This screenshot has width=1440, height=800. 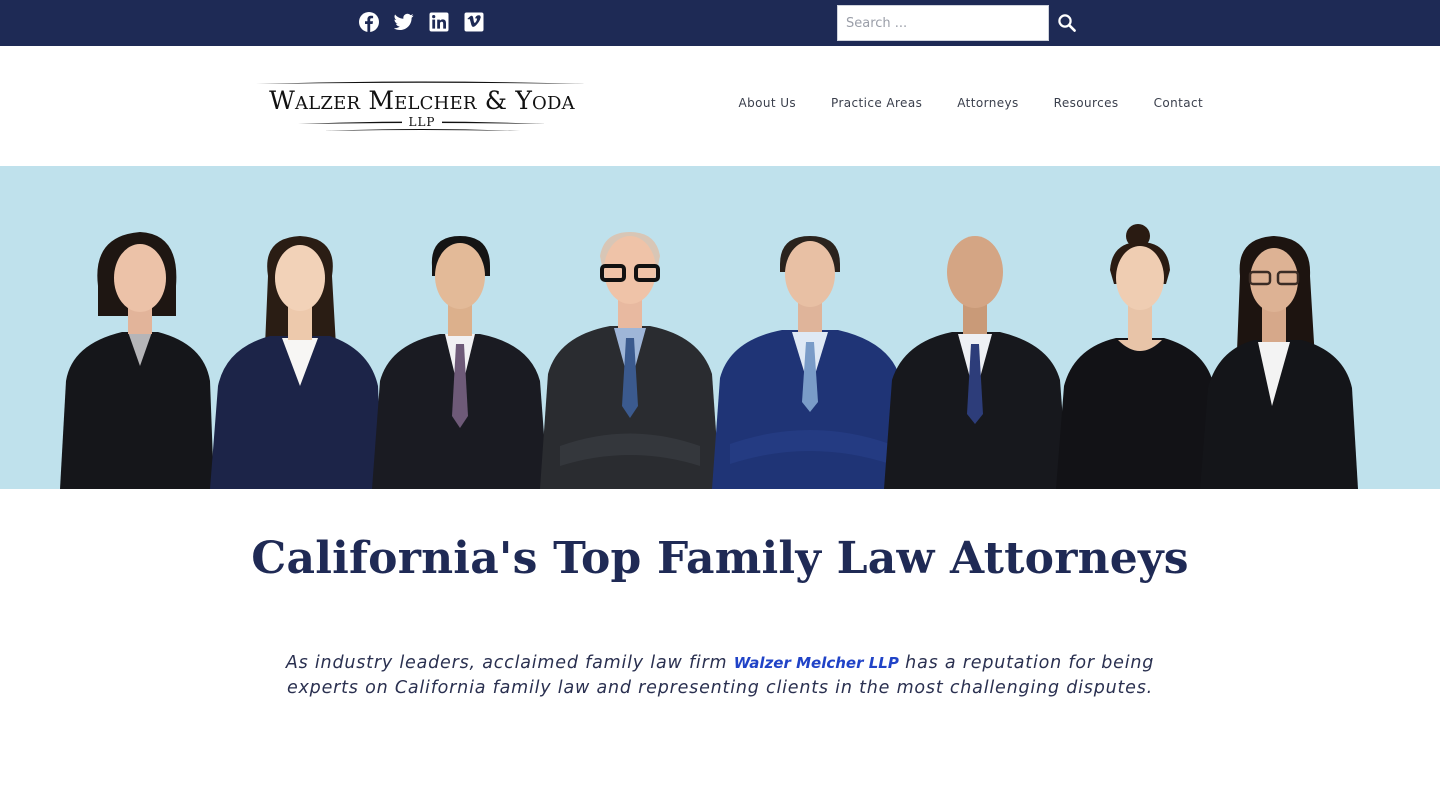 I want to click on facebook-icon, so click(x=369, y=22).